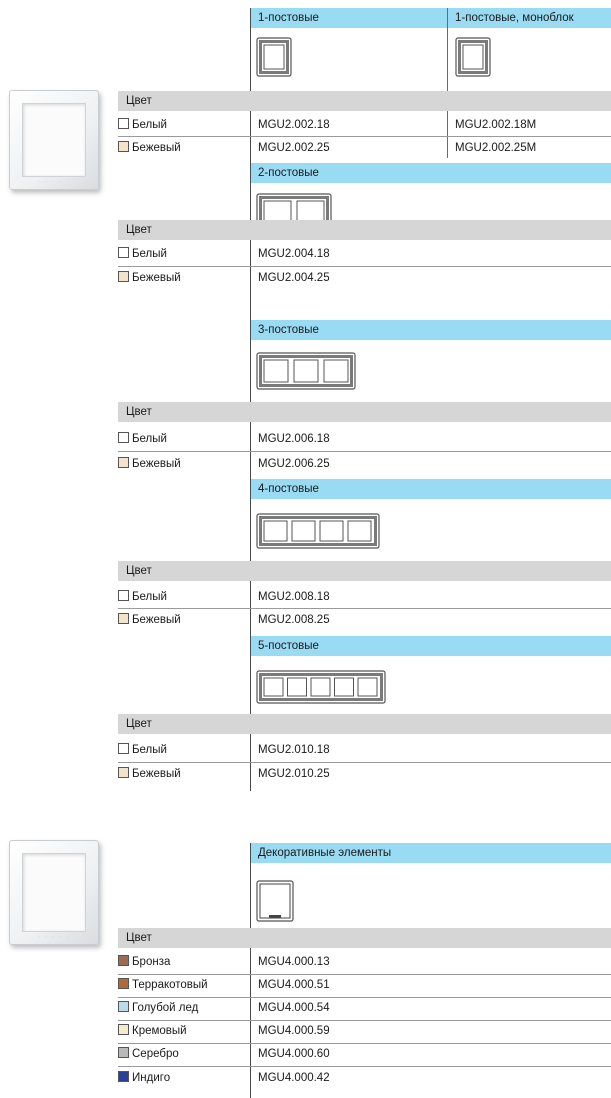  What do you see at coordinates (318, 531) in the screenshot?
I see `frame-4-post-icon` at bounding box center [318, 531].